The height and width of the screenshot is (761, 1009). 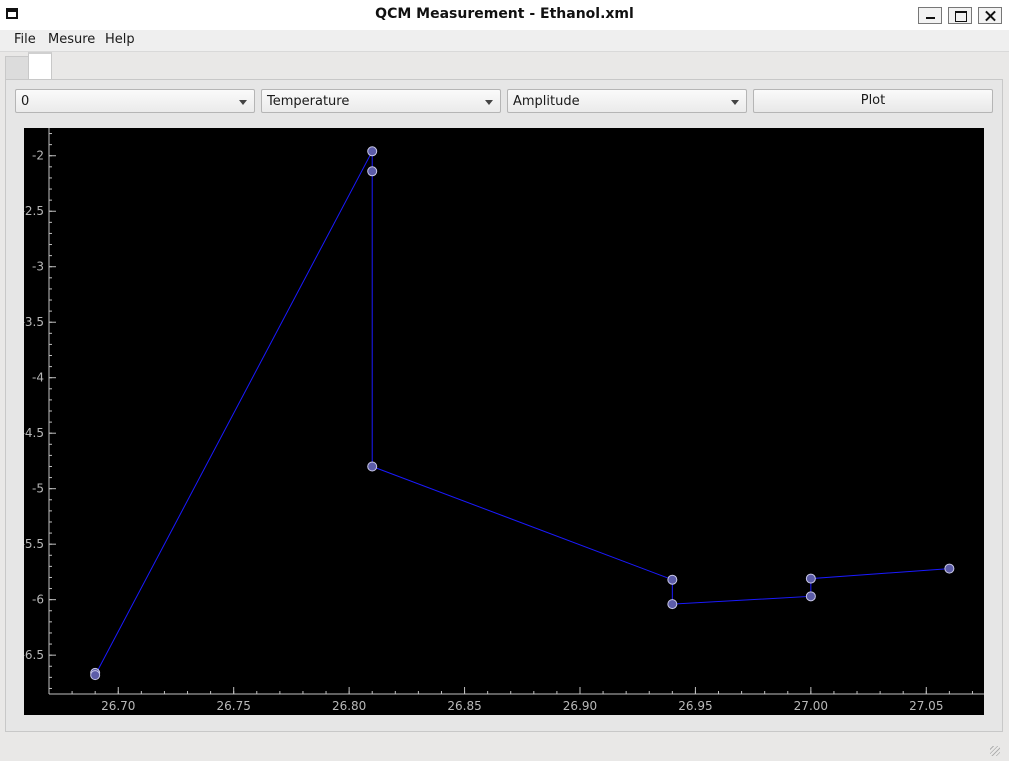 I want to click on y-axis-select: Amplitude, so click(x=627, y=101).